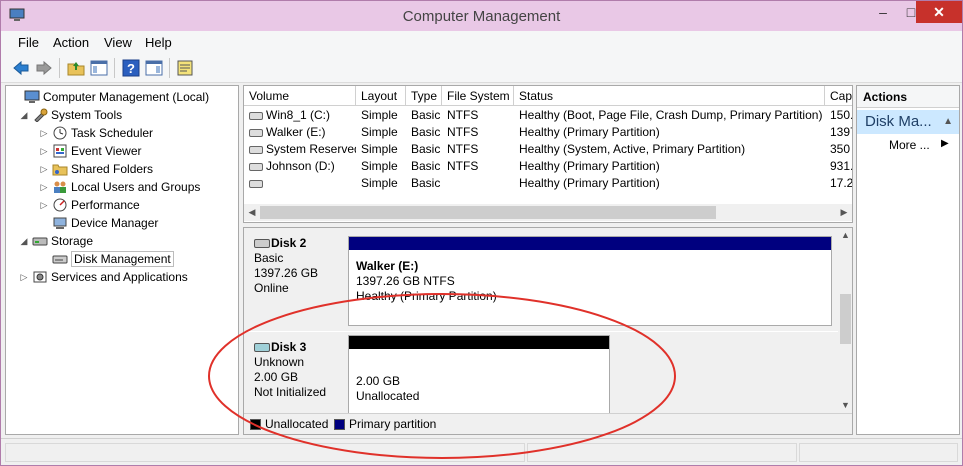 This screenshot has width=963, height=466. I want to click on disk-size: 1397.26 GB, so click(286, 273).